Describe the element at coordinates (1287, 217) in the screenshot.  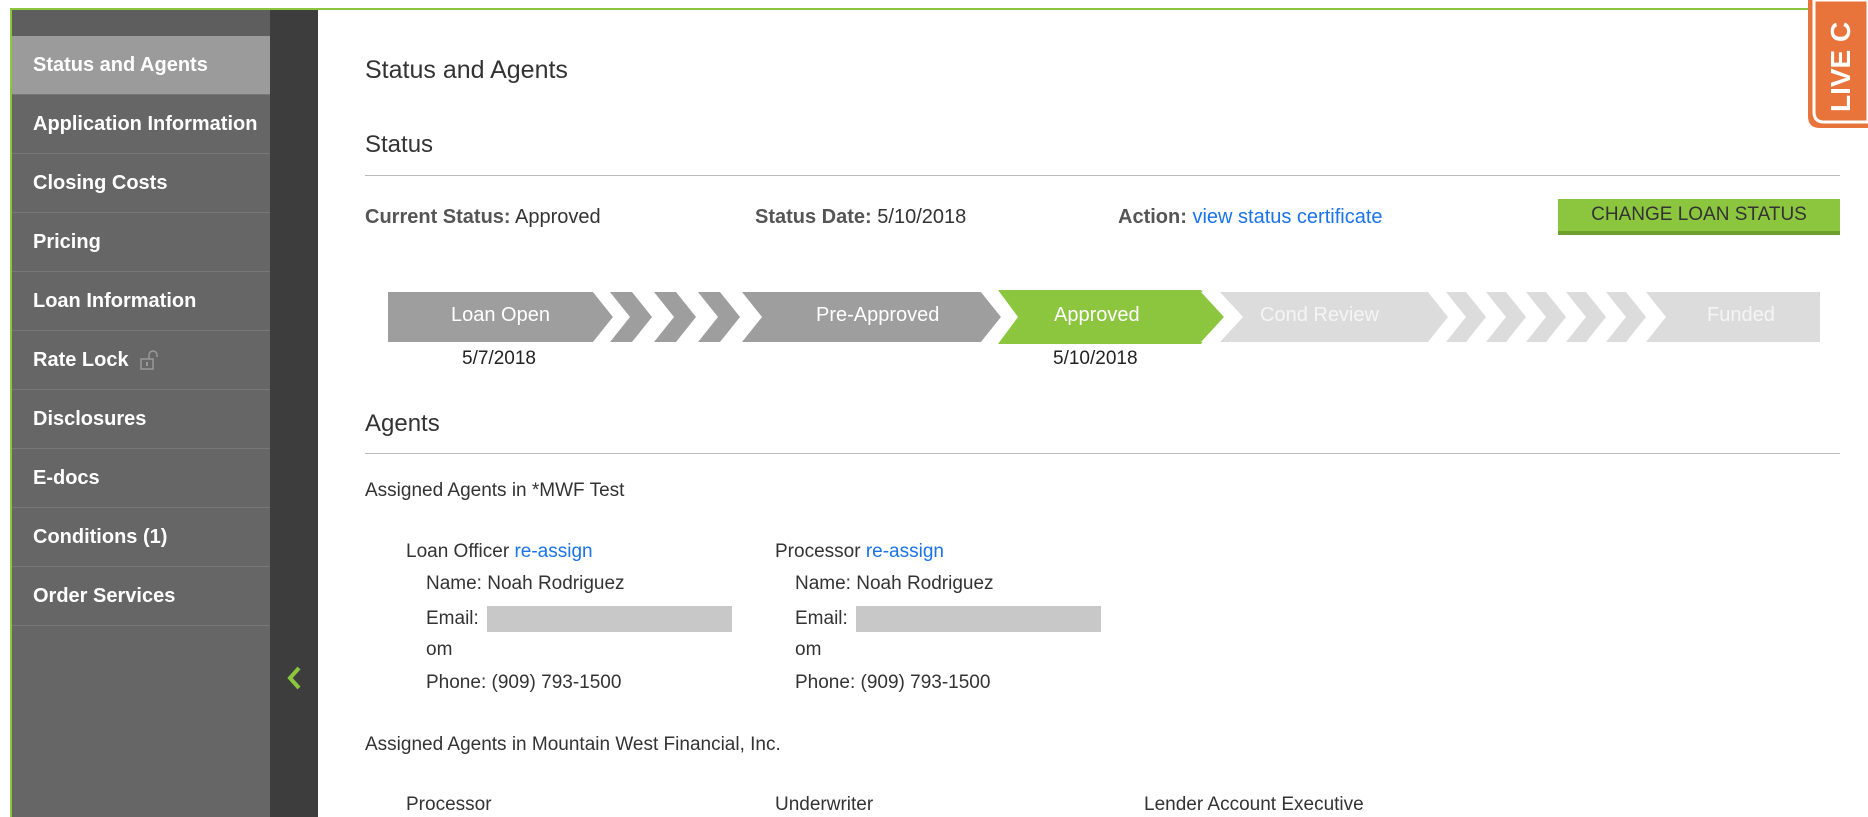
I see `view-status-certificate-link: view status certificate` at that location.